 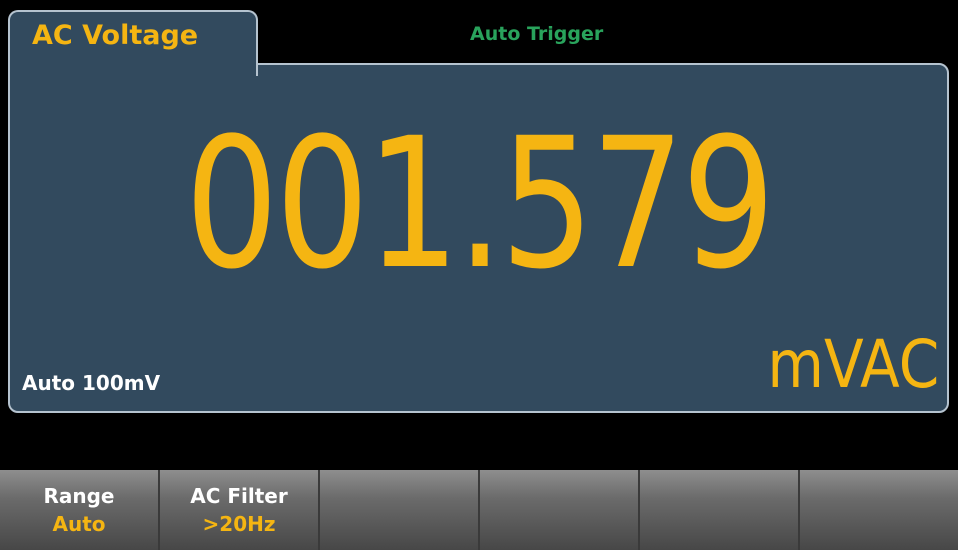 What do you see at coordinates (853, 364) in the screenshot?
I see `reading-unit: mVAC` at bounding box center [853, 364].